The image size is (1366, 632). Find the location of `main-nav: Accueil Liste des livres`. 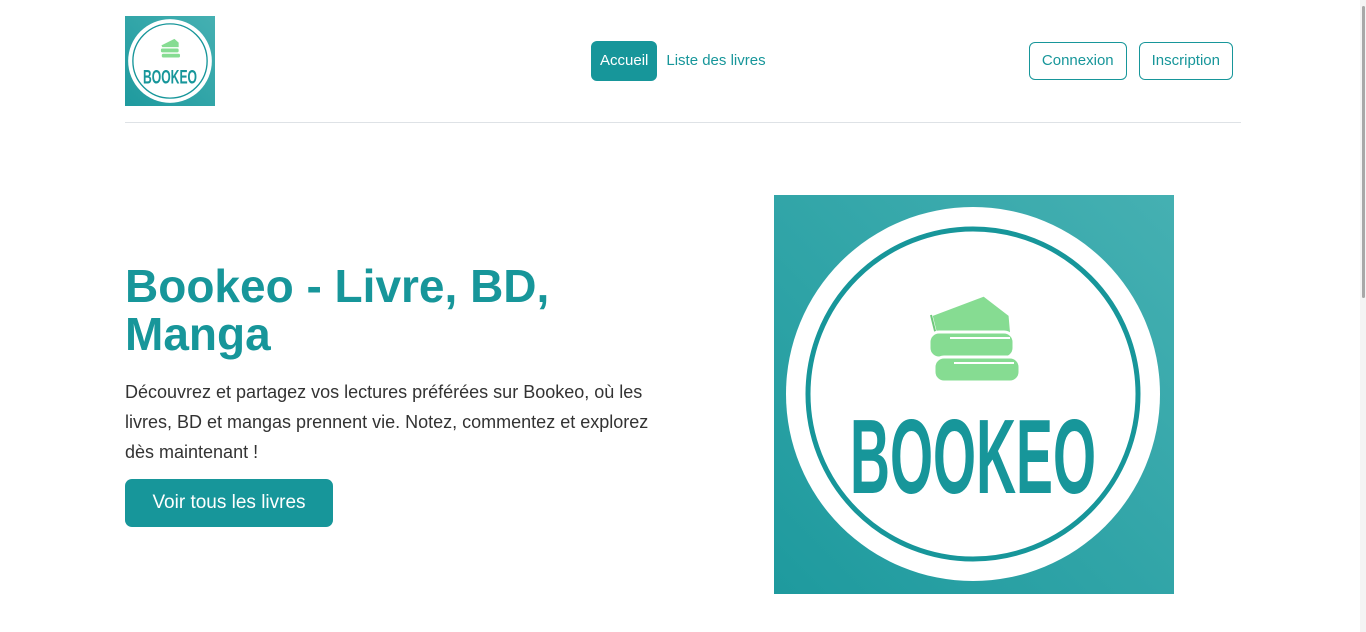

main-nav: Accueil Liste des livres is located at coordinates (683, 61).